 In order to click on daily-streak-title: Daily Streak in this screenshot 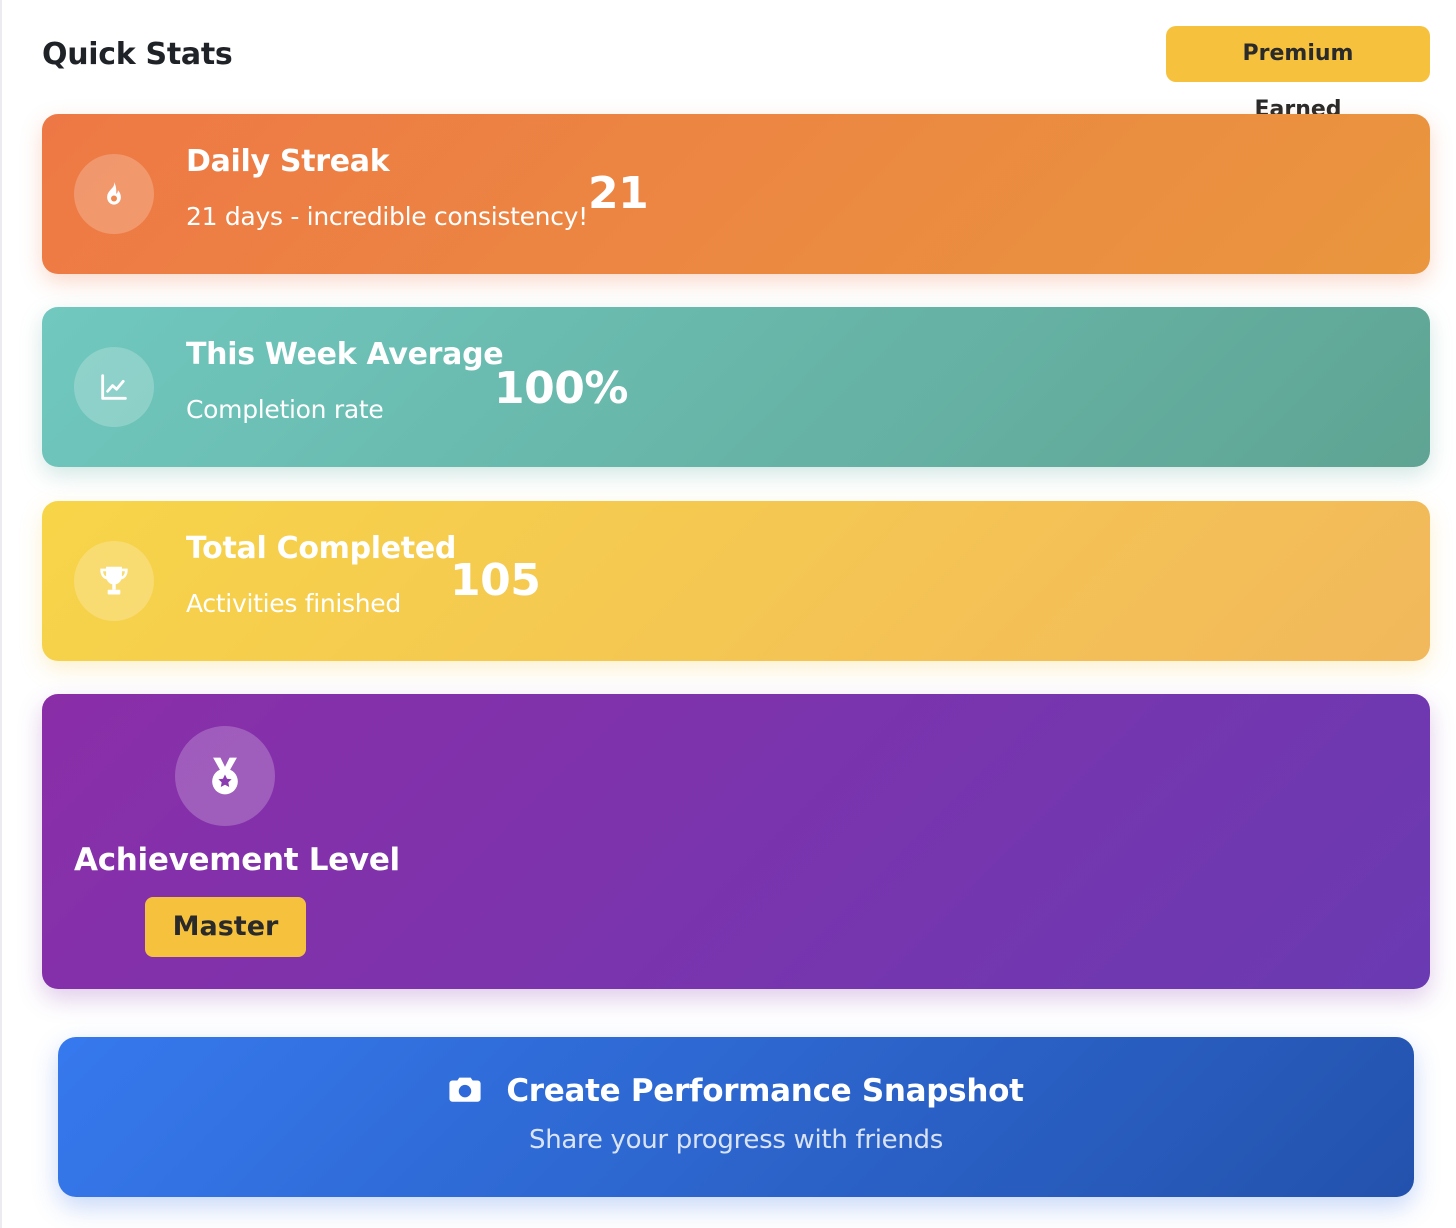, I will do `click(288, 161)`.